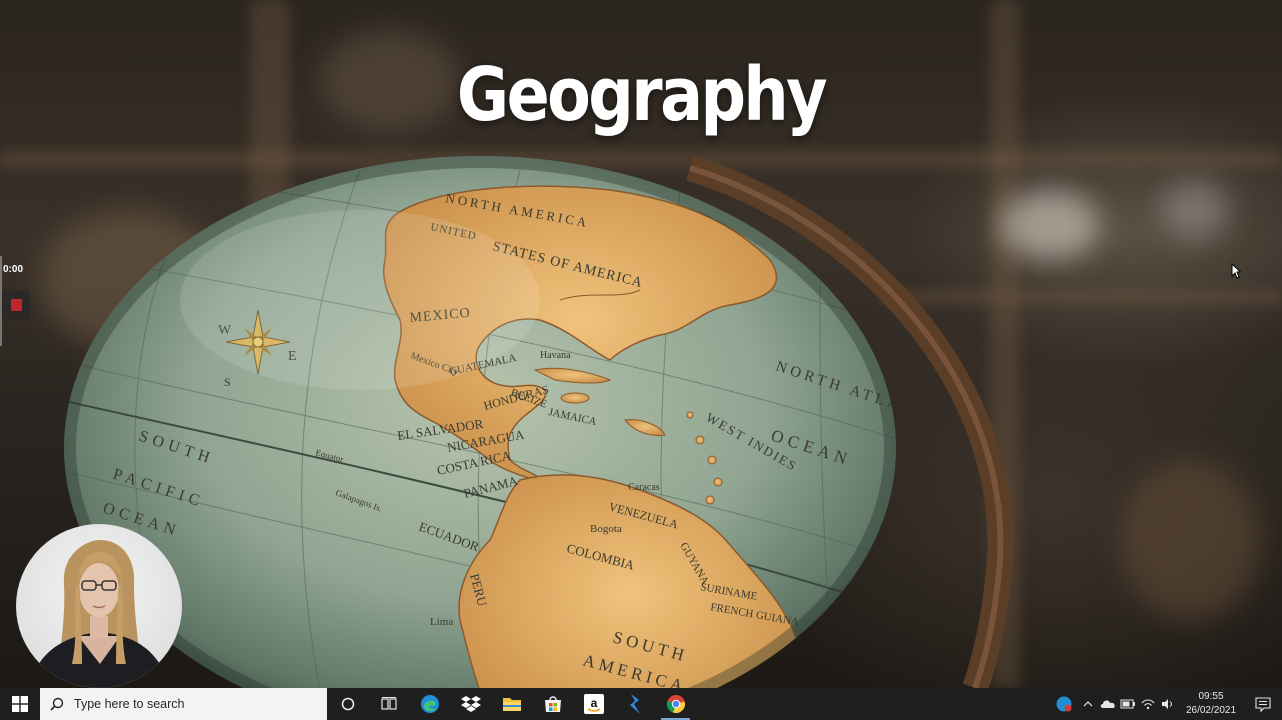  Describe the element at coordinates (129, 704) in the screenshot. I see `search-placeholder: Type here to search` at that location.